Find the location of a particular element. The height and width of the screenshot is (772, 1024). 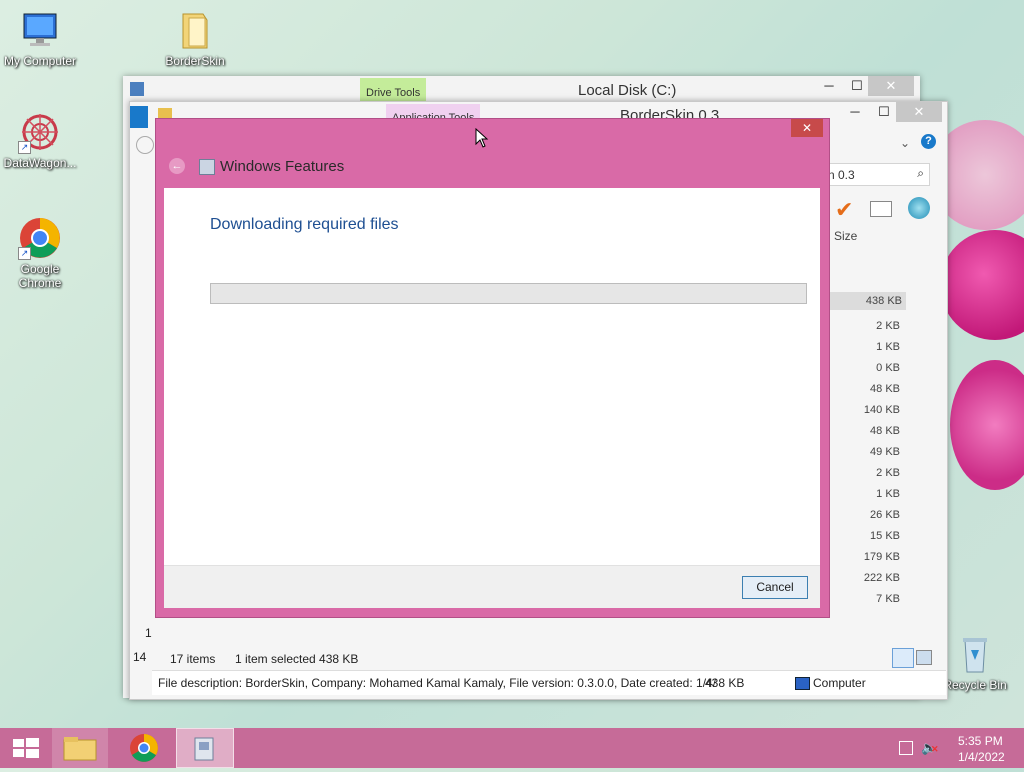

size-cell: 179 KB is located at coordinates (881, 557).